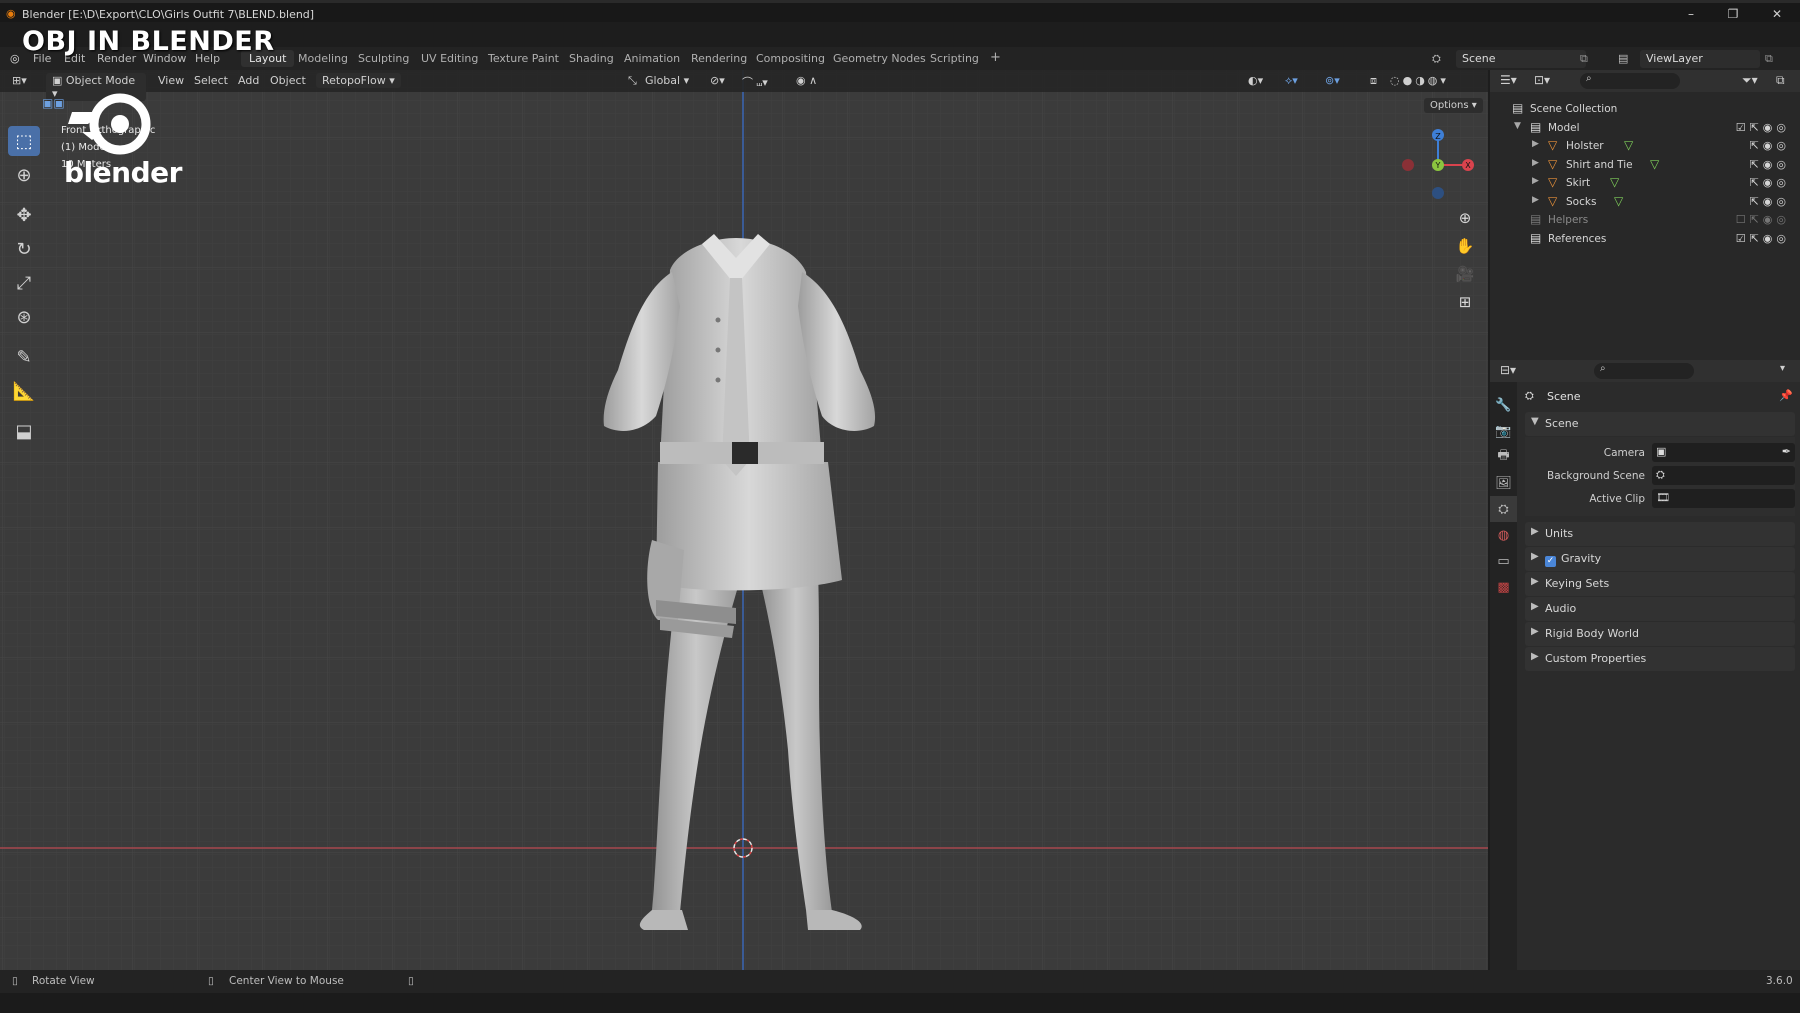 Image resolution: width=1800 pixels, height=1013 pixels. I want to click on scene-selector: Scene, so click(1521, 59).